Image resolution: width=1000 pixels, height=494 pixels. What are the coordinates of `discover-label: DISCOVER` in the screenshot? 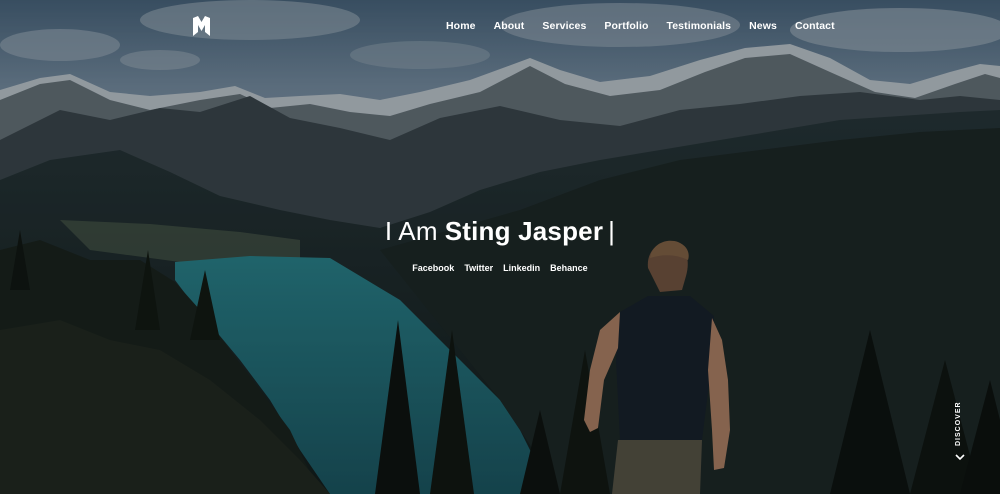 It's located at (958, 423).